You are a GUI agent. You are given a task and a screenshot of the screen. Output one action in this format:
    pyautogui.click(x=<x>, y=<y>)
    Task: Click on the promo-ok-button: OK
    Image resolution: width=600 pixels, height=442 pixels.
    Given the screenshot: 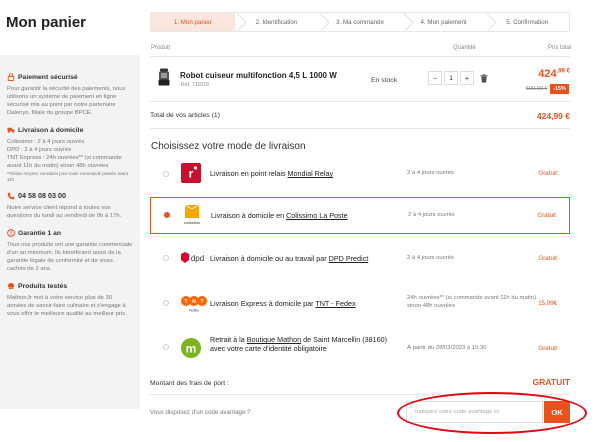 What is the action you would take?
    pyautogui.click(x=557, y=412)
    